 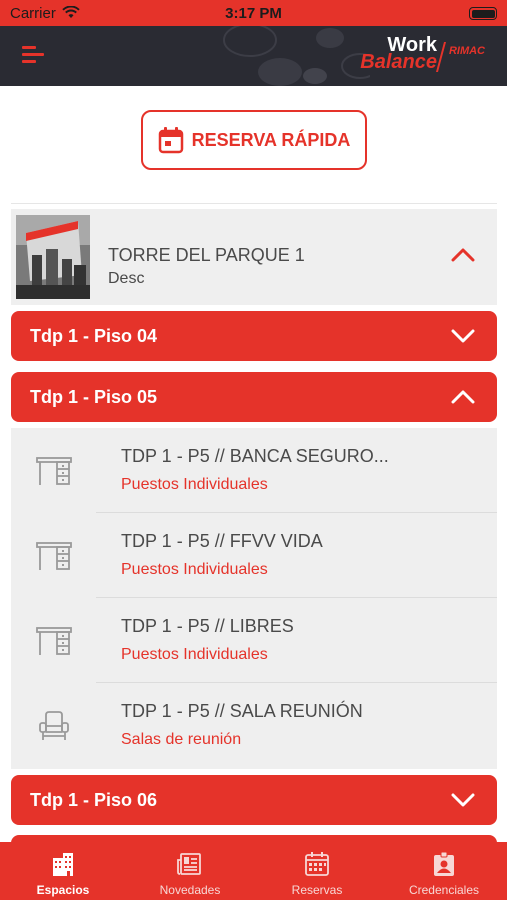 What do you see at coordinates (126, 278) in the screenshot?
I see `building-desc: Desc` at bounding box center [126, 278].